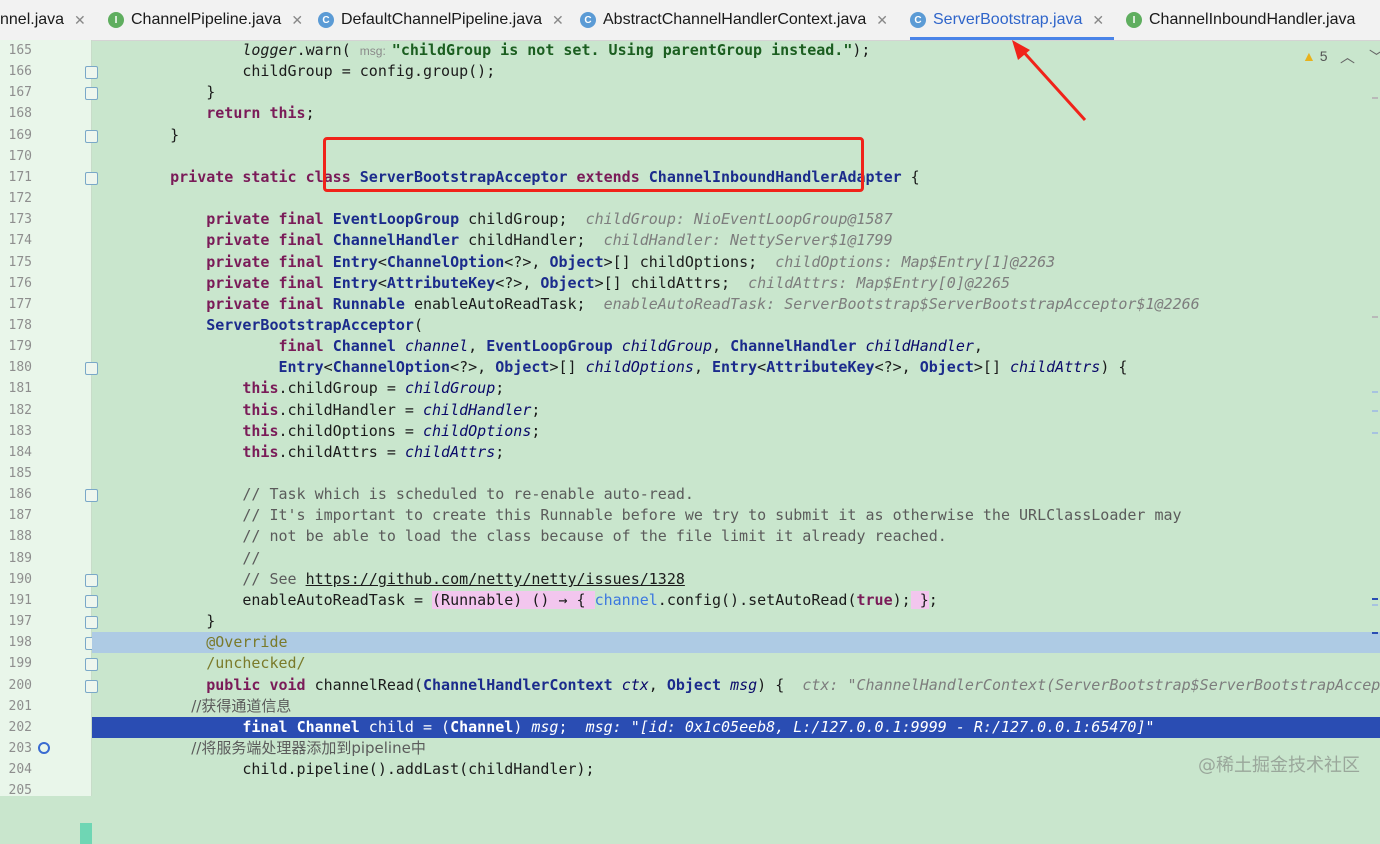 This screenshot has height=844, width=1380. I want to click on line-number: 169, so click(20, 135).